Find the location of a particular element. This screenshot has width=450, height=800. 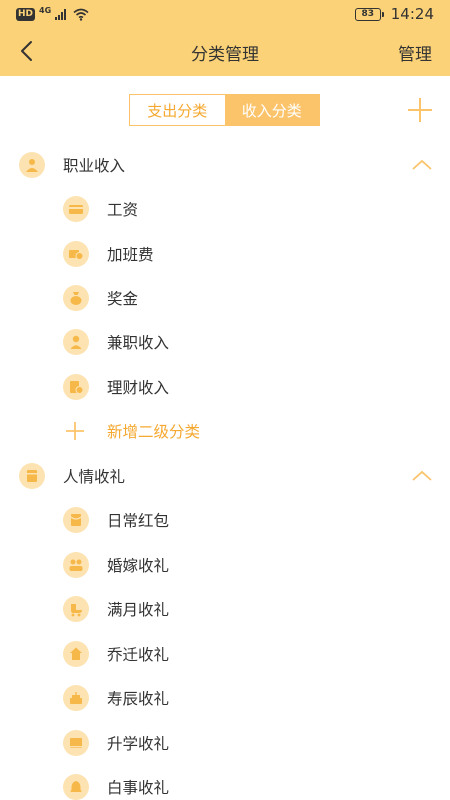

list-item-school: 升学收礼 is located at coordinates (225, 743).